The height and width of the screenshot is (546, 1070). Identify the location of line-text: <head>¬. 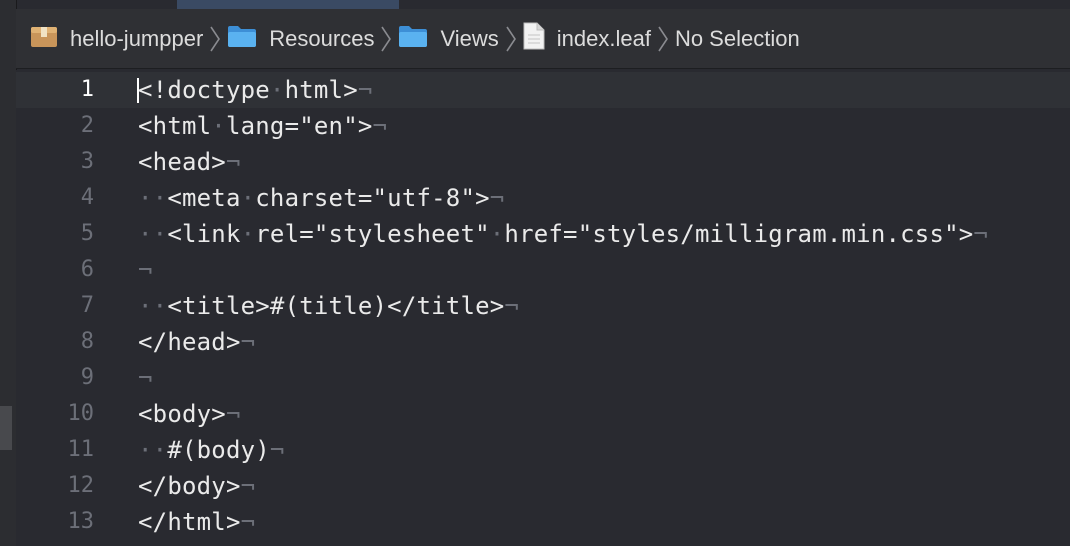
(189, 162).